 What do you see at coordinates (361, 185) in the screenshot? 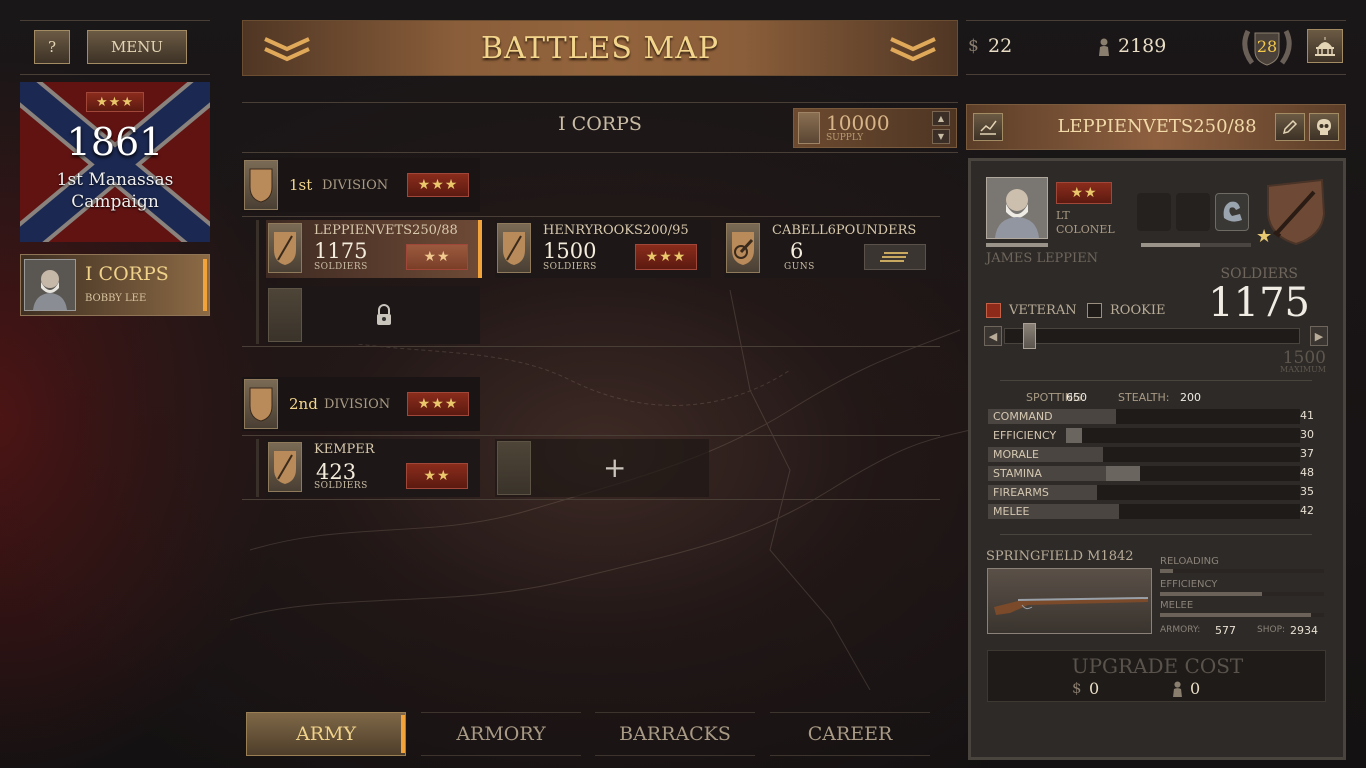
I see `division-header-1: 1st DIVISION ★★★` at bounding box center [361, 185].